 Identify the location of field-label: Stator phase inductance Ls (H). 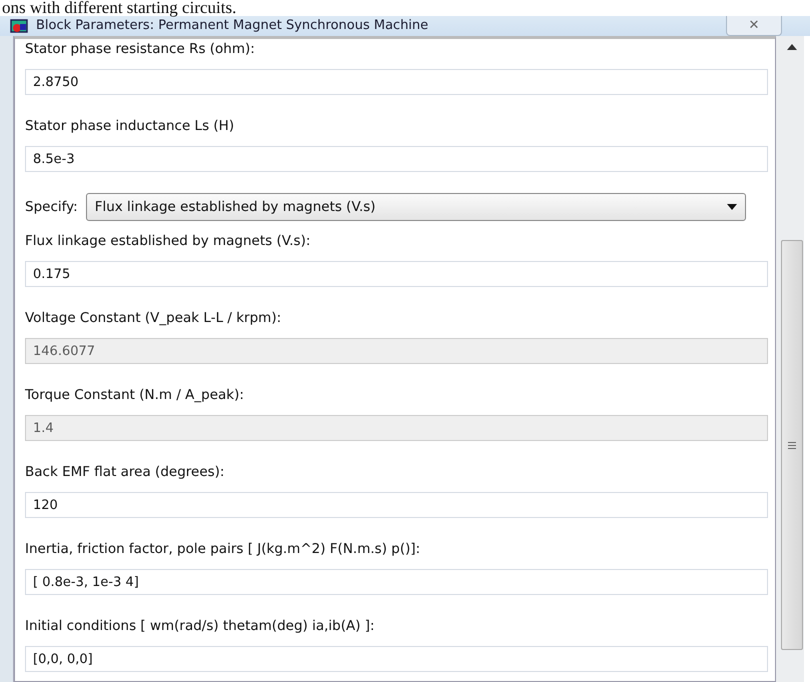
(130, 126).